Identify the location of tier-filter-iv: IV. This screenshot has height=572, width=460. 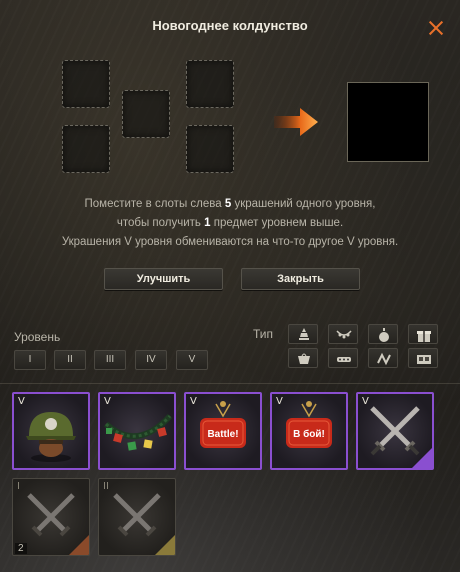
(151, 360).